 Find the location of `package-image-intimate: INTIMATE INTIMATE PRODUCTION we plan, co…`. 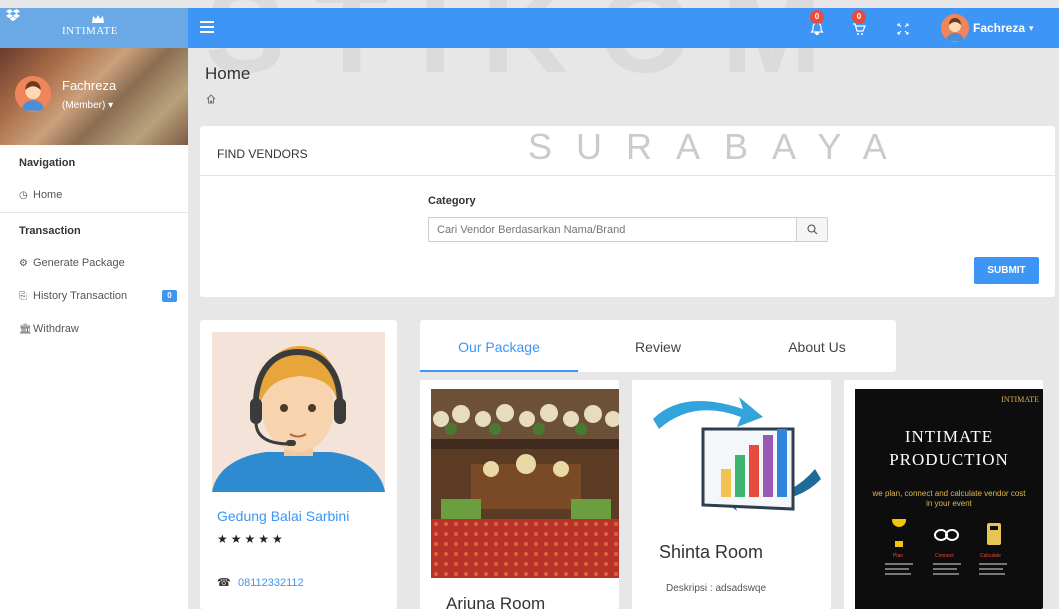

package-image-intimate: INTIMATE INTIMATE PRODUCTION we plan, co… is located at coordinates (949, 499).